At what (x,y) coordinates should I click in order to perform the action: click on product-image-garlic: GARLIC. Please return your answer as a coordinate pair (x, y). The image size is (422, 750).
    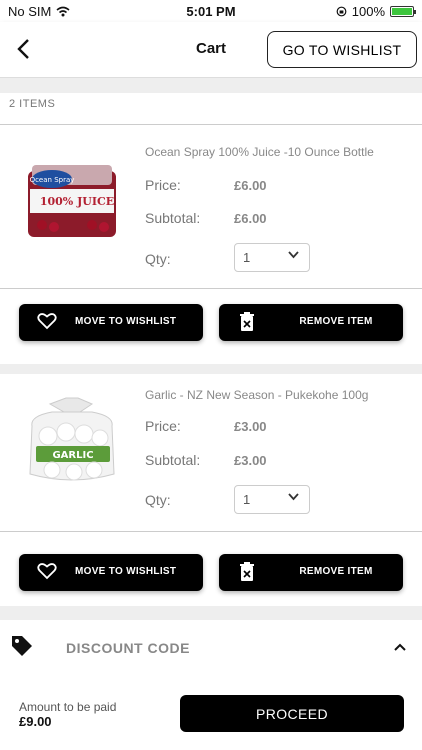
    Looking at the image, I should click on (72, 438).